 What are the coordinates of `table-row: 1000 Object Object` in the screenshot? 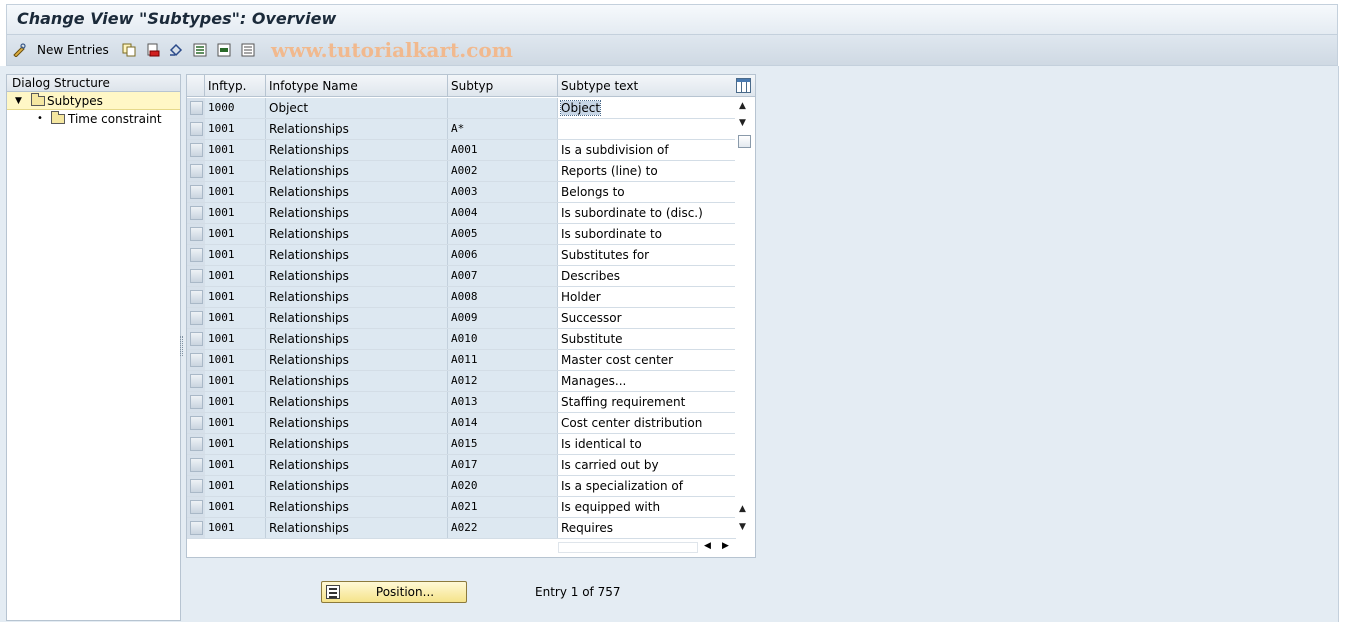 It's located at (461, 108).